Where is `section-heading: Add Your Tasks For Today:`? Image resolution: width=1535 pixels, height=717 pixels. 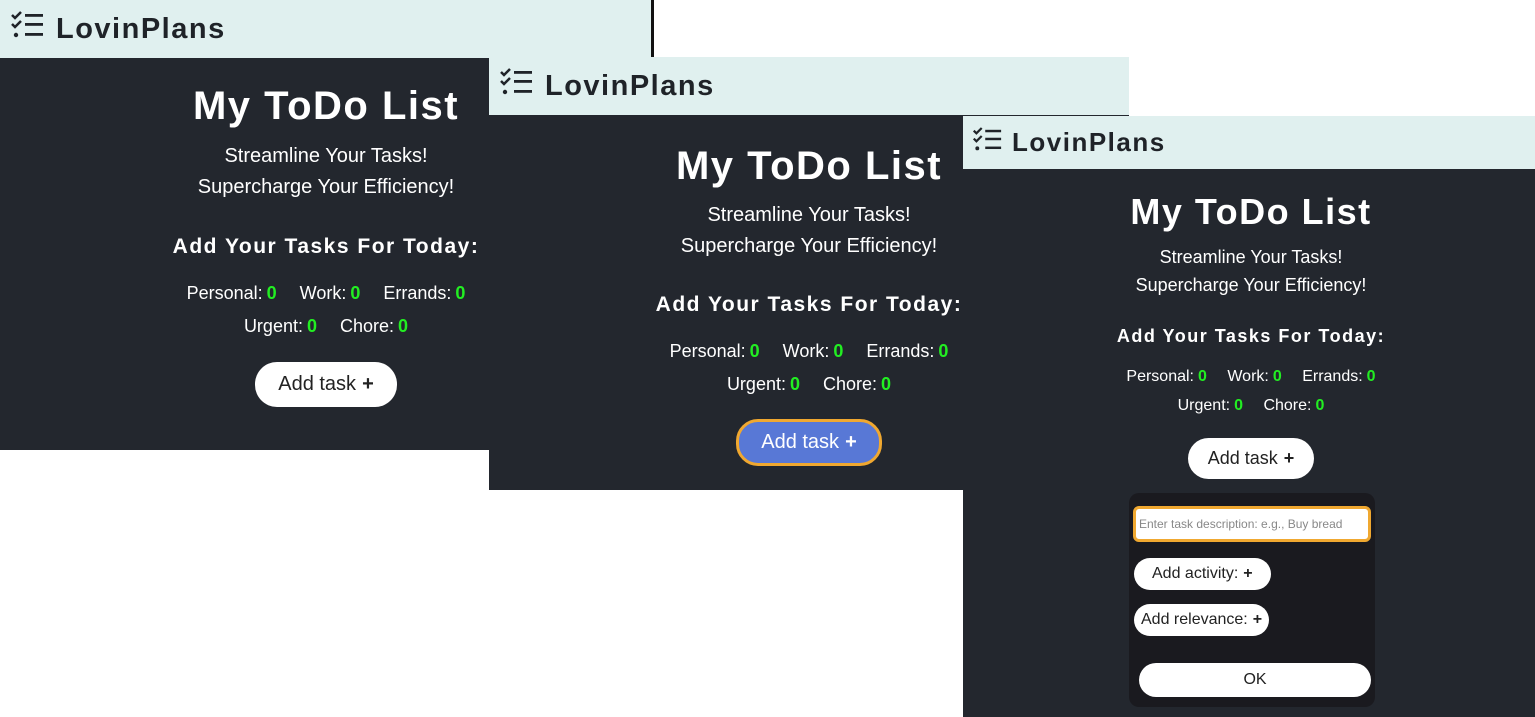
section-heading: Add Your Tasks For Today: is located at coordinates (1251, 336).